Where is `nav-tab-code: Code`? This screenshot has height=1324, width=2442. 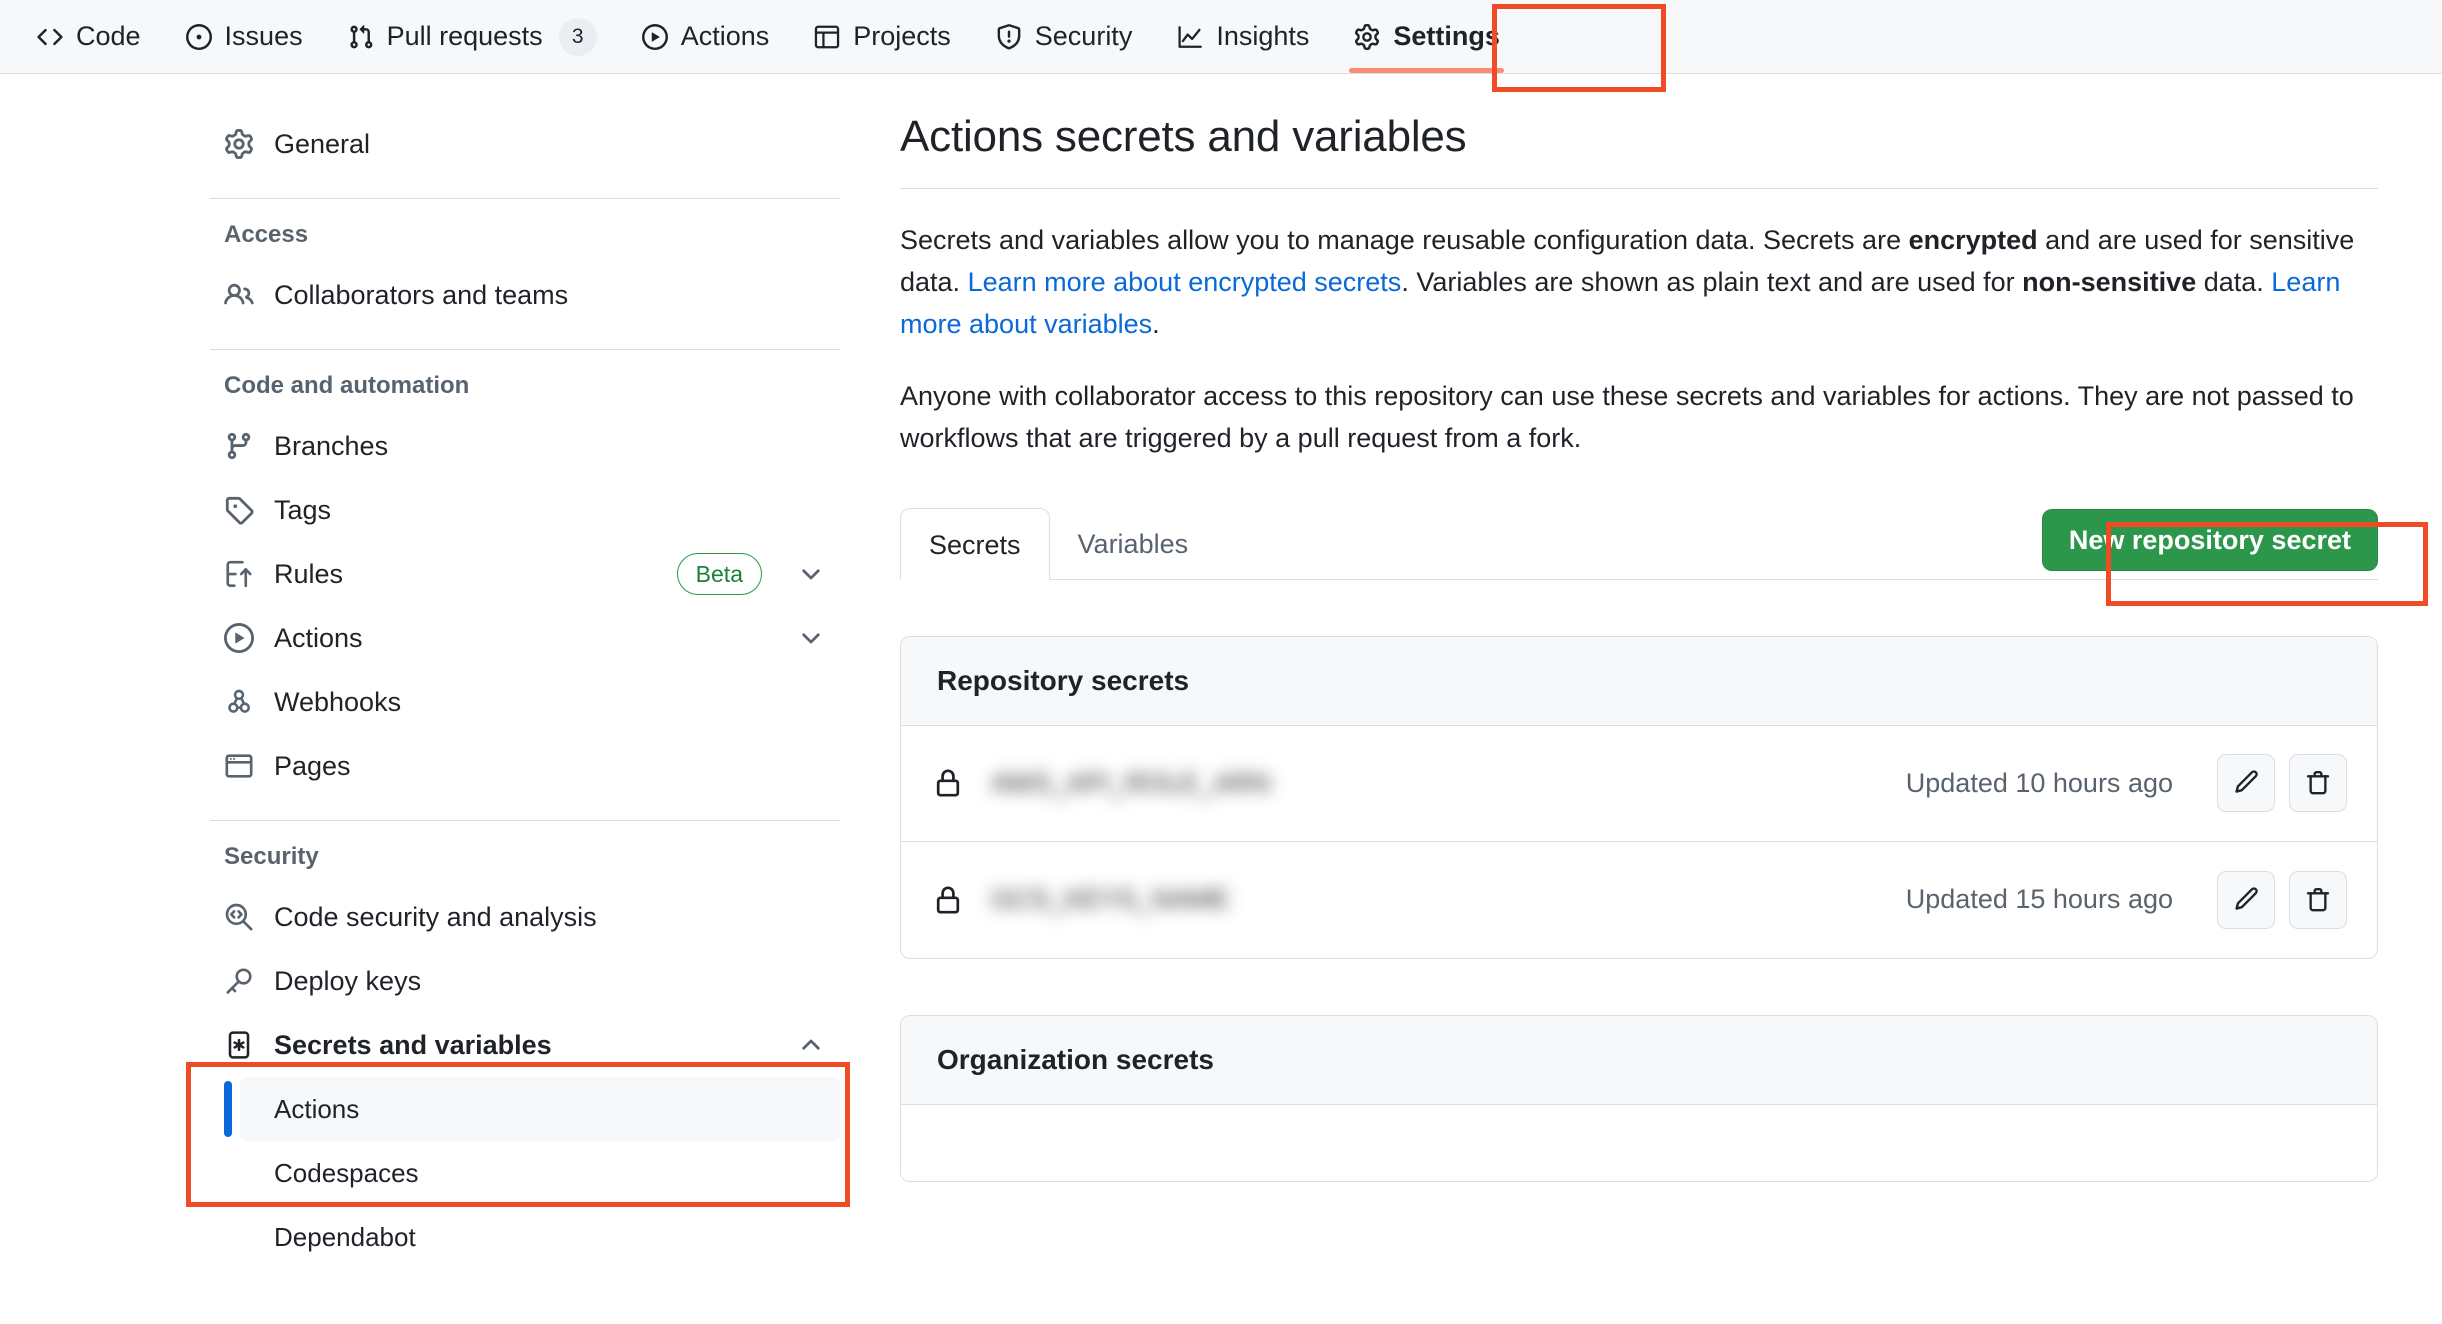
nav-tab-code: Code is located at coordinates (88, 36).